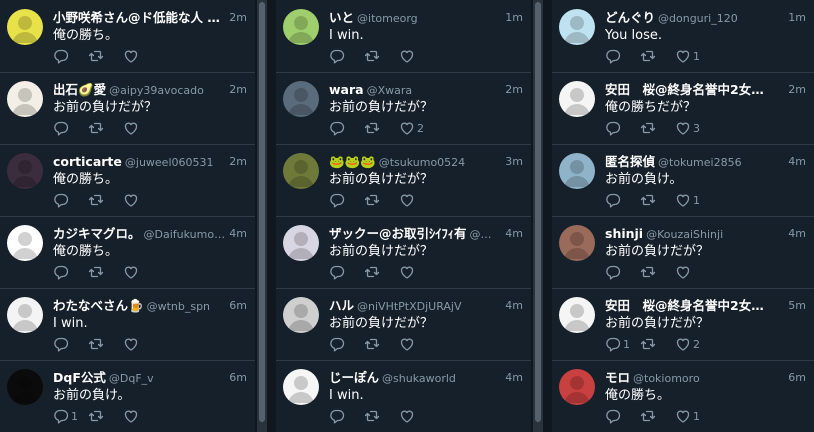  What do you see at coordinates (692, 416) in the screenshot?
I see `like-button: 1` at bounding box center [692, 416].